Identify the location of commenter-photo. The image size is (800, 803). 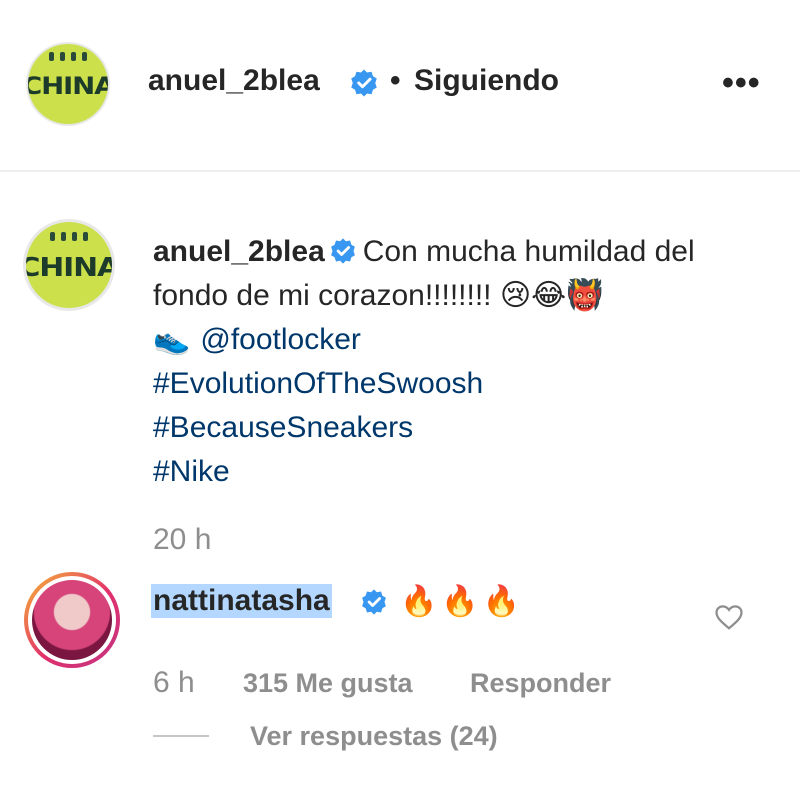
(72, 620).